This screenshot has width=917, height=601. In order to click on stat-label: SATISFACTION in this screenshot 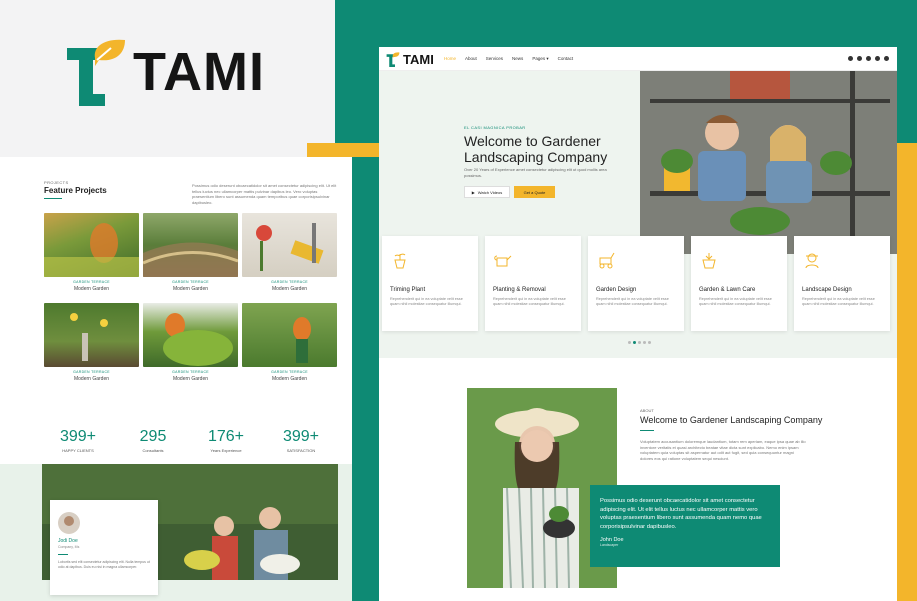, I will do `click(301, 450)`.